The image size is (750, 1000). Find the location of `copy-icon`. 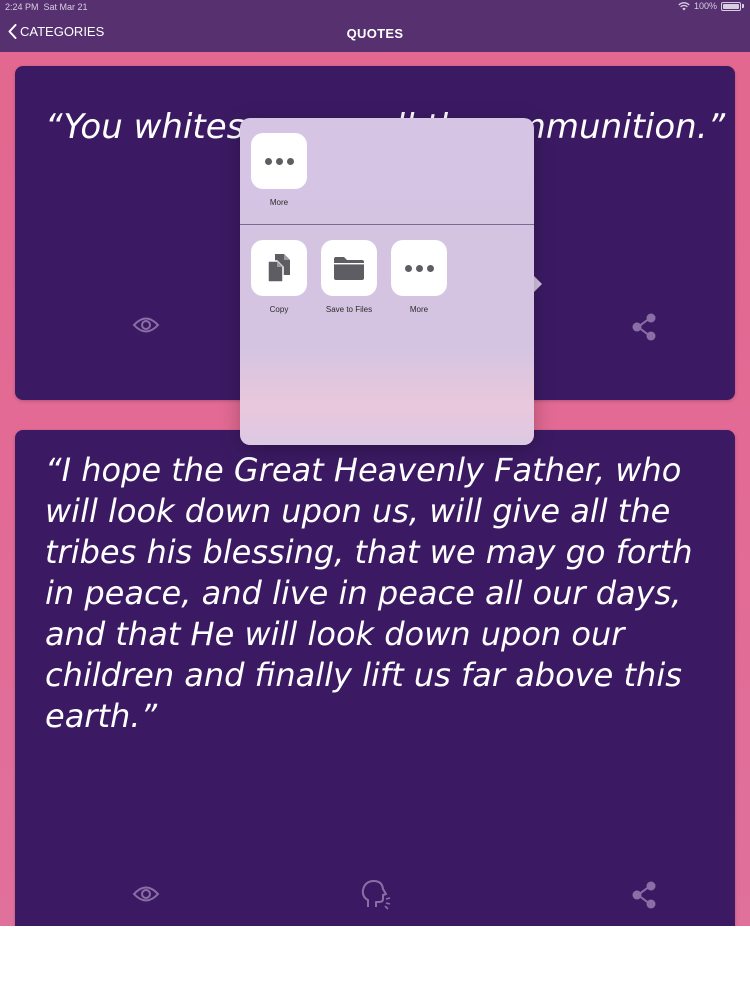

copy-icon is located at coordinates (278, 268).